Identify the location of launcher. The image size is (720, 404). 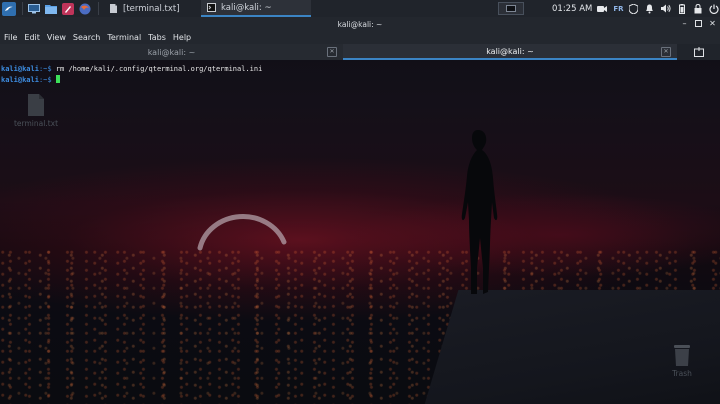
(51, 8).